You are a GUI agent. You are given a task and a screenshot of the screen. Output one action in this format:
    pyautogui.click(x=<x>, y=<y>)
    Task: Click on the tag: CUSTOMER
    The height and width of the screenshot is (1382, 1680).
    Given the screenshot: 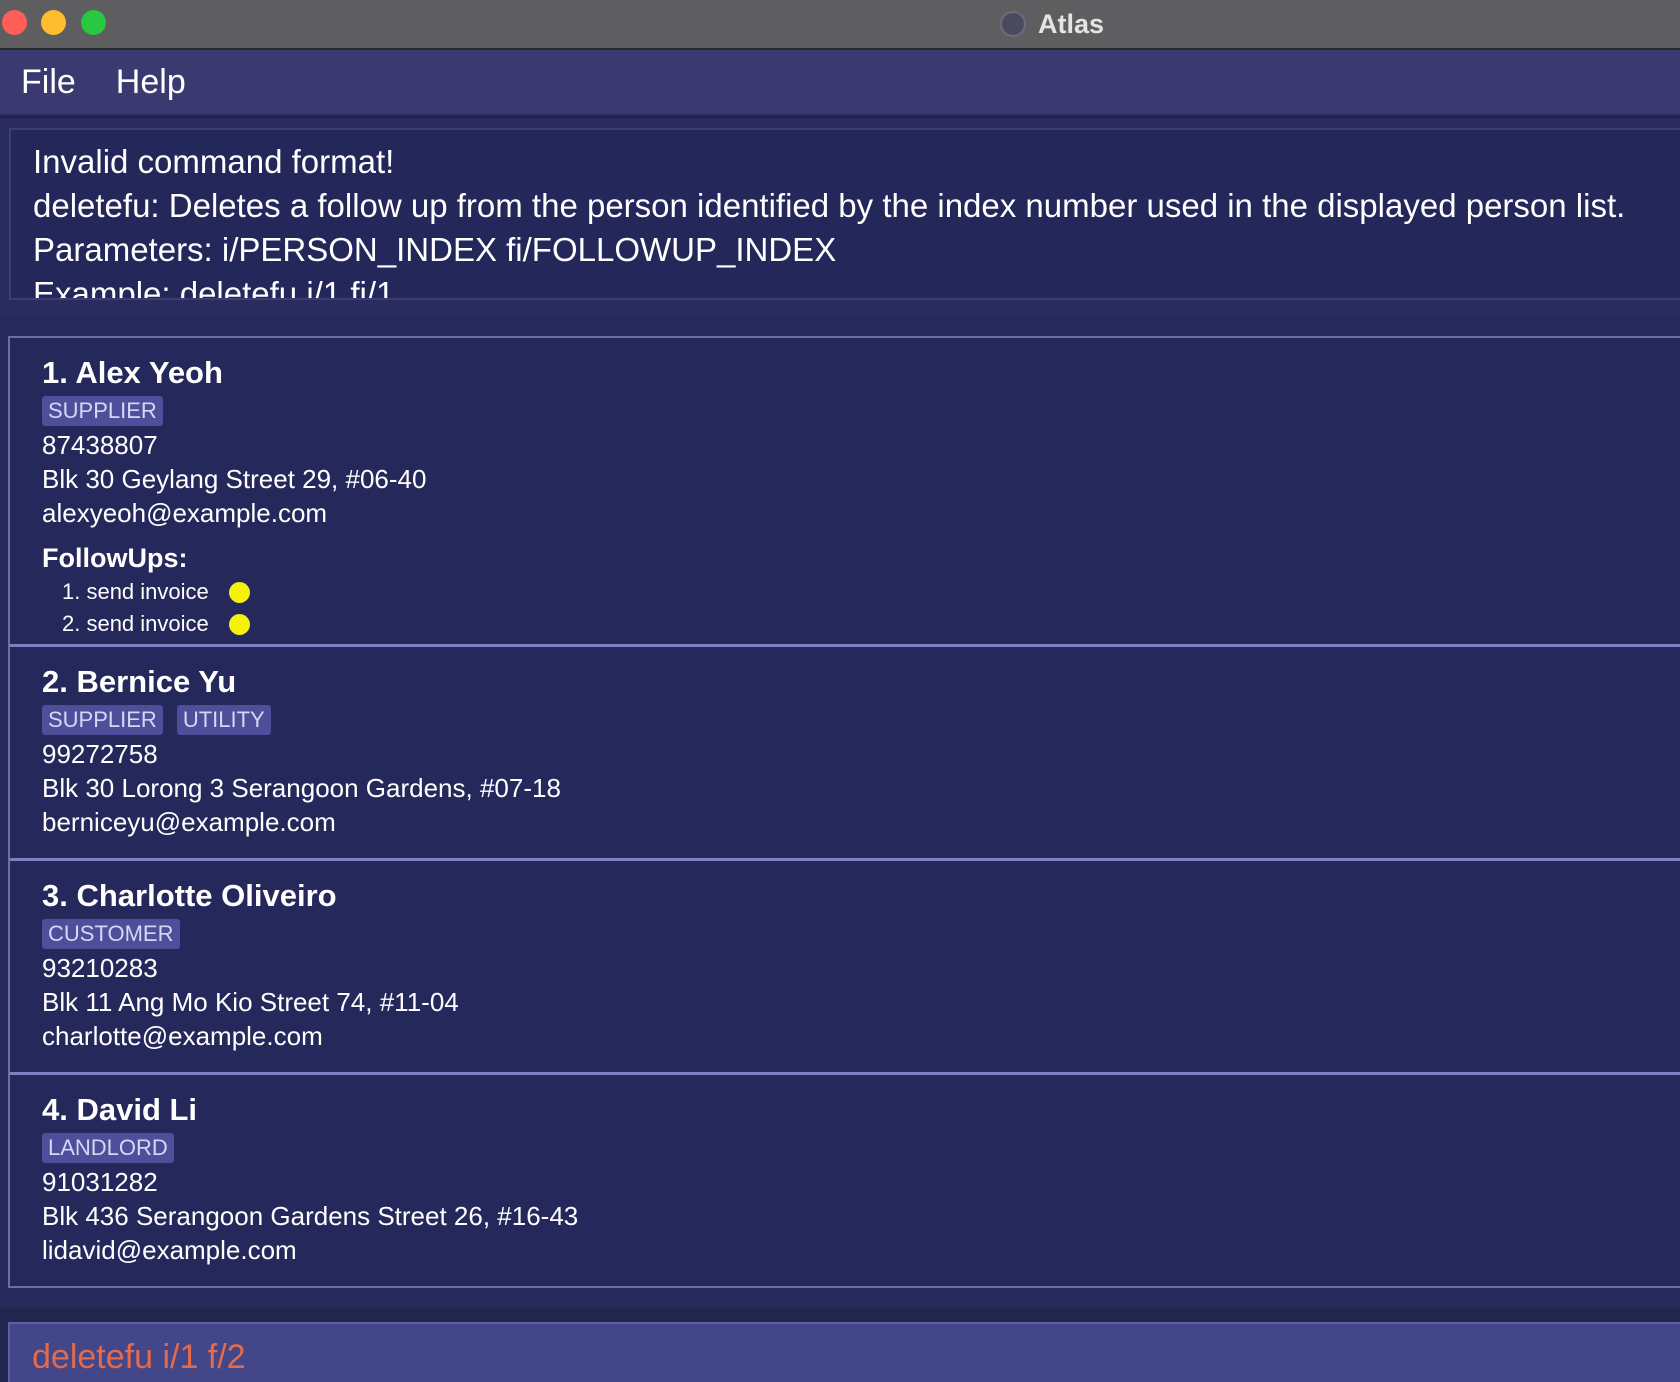 What is the action you would take?
    pyautogui.click(x=111, y=934)
    